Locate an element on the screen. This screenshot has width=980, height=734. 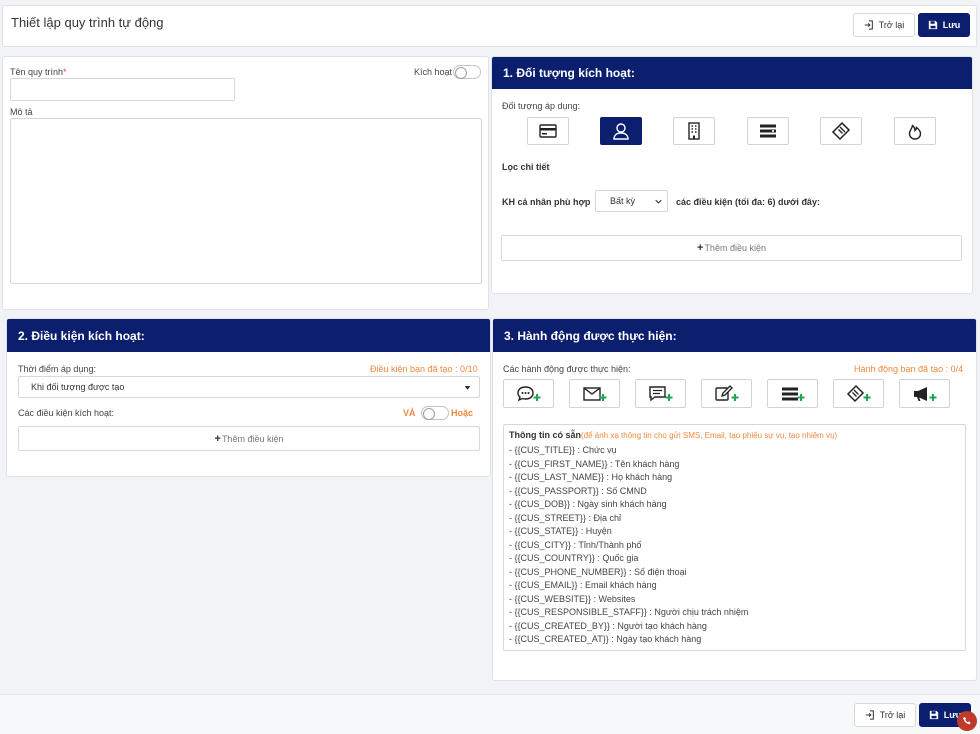
description-label: Mô tả is located at coordinates (21, 112).